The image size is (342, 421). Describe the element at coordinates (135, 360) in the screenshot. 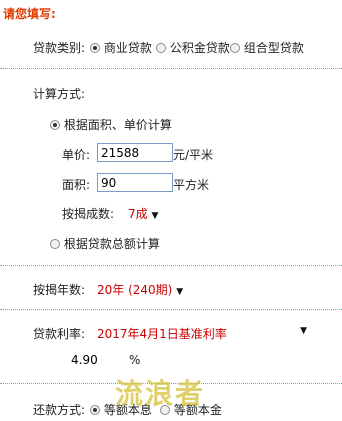

I see `rate-unit: %` at that location.